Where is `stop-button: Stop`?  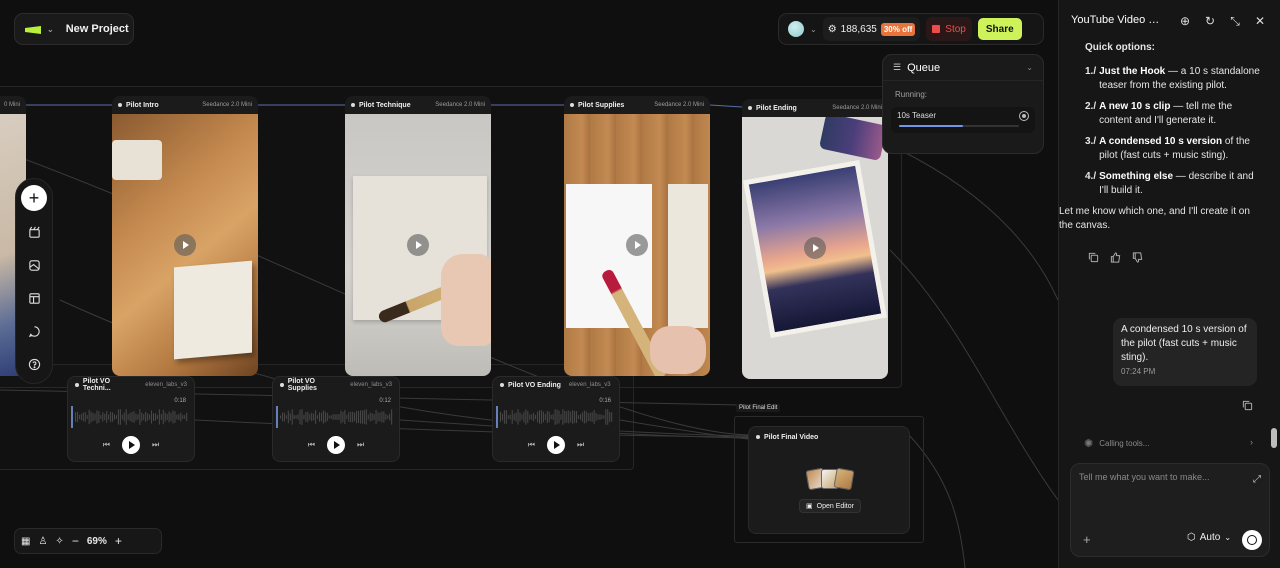 stop-button: Stop is located at coordinates (949, 29).